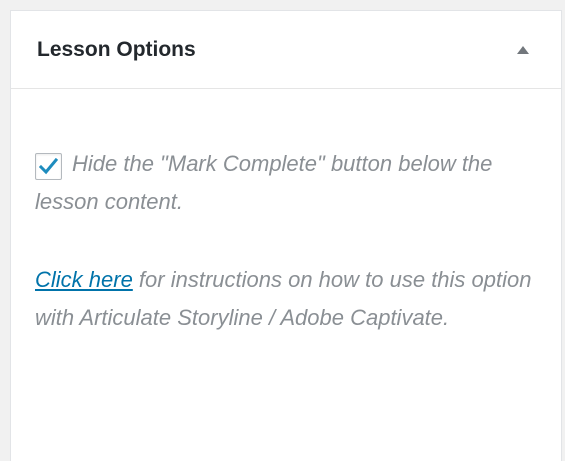  What do you see at coordinates (84, 279) in the screenshot?
I see `click-here-link: Click here` at bounding box center [84, 279].